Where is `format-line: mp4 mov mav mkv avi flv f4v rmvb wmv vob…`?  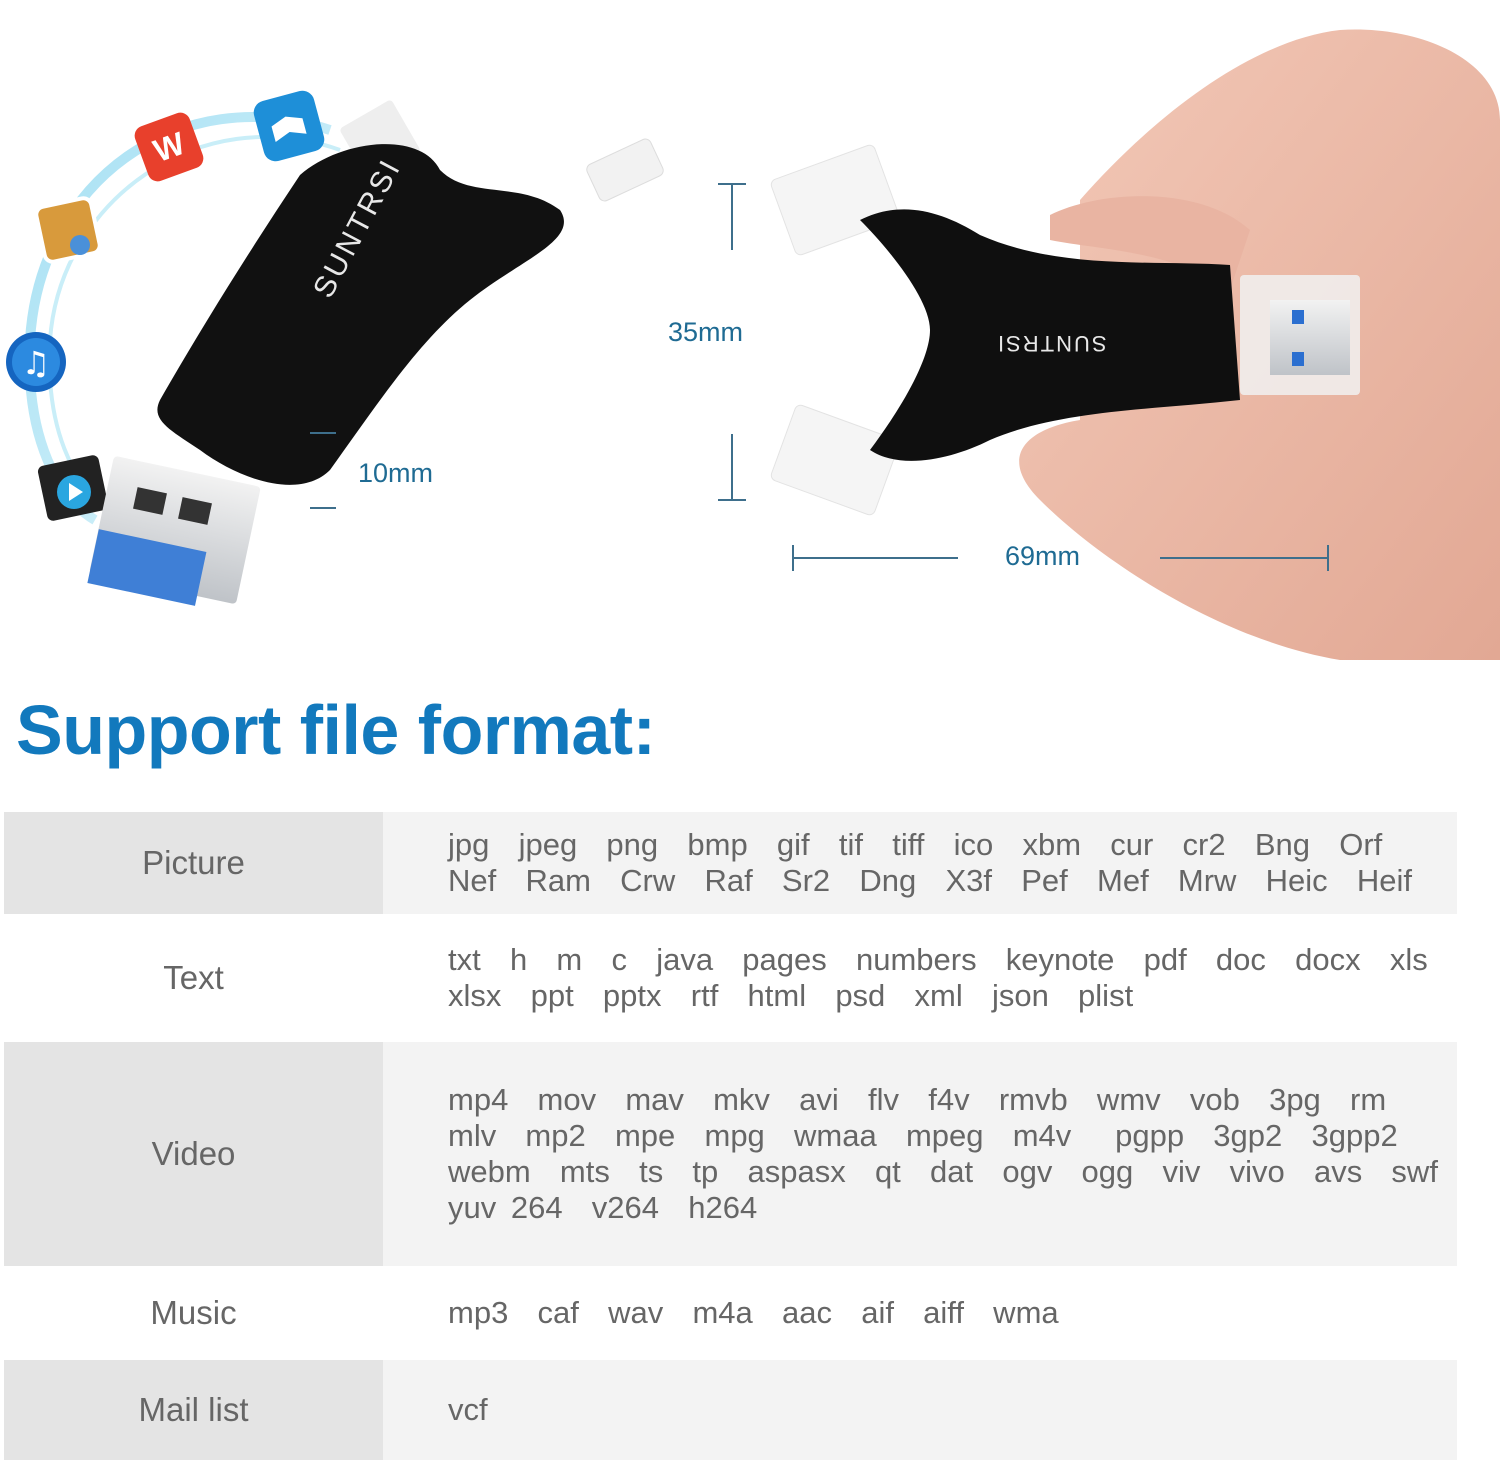 format-line: mp4 mov mav mkv avi flv f4v rmvb wmv vob… is located at coordinates (917, 1099).